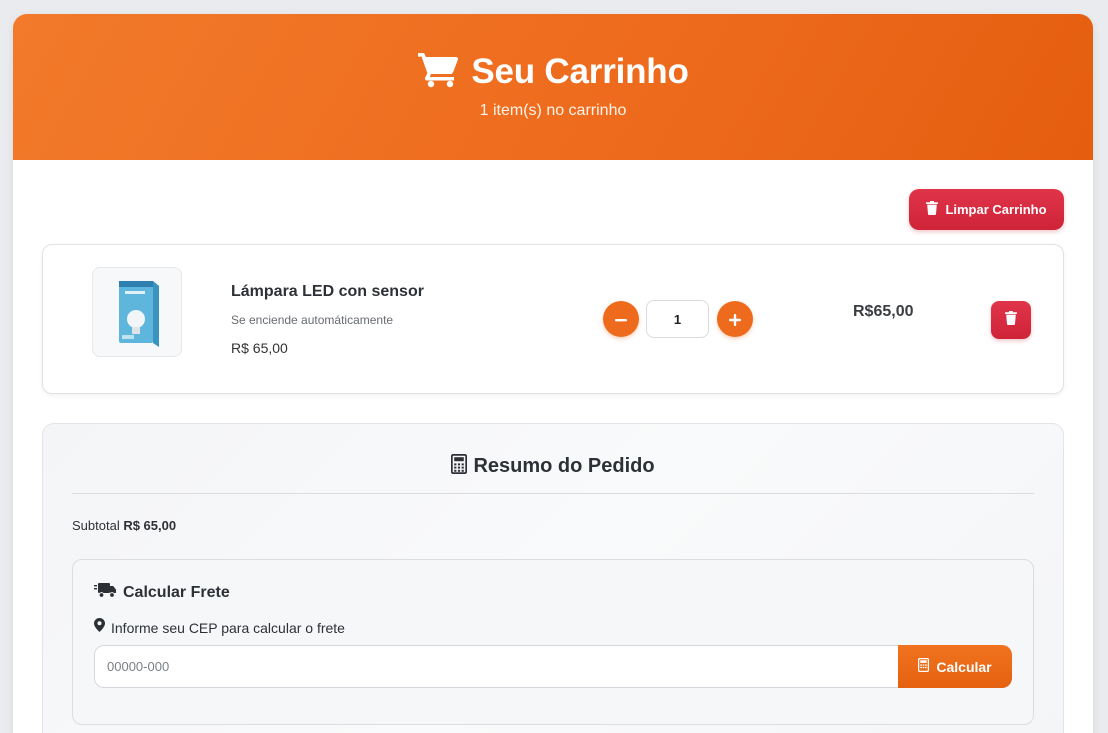 This screenshot has height=733, width=1108. Describe the element at coordinates (259, 348) in the screenshot. I see `product-unit-price: R$ 65,00` at that location.